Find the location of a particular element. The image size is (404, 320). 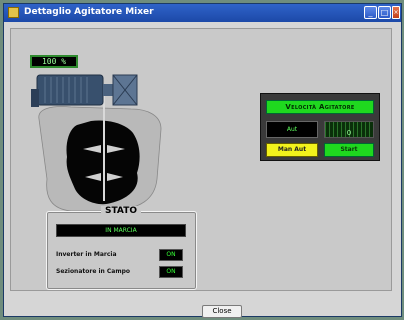

inverter-status-led: ON is located at coordinates (171, 255).